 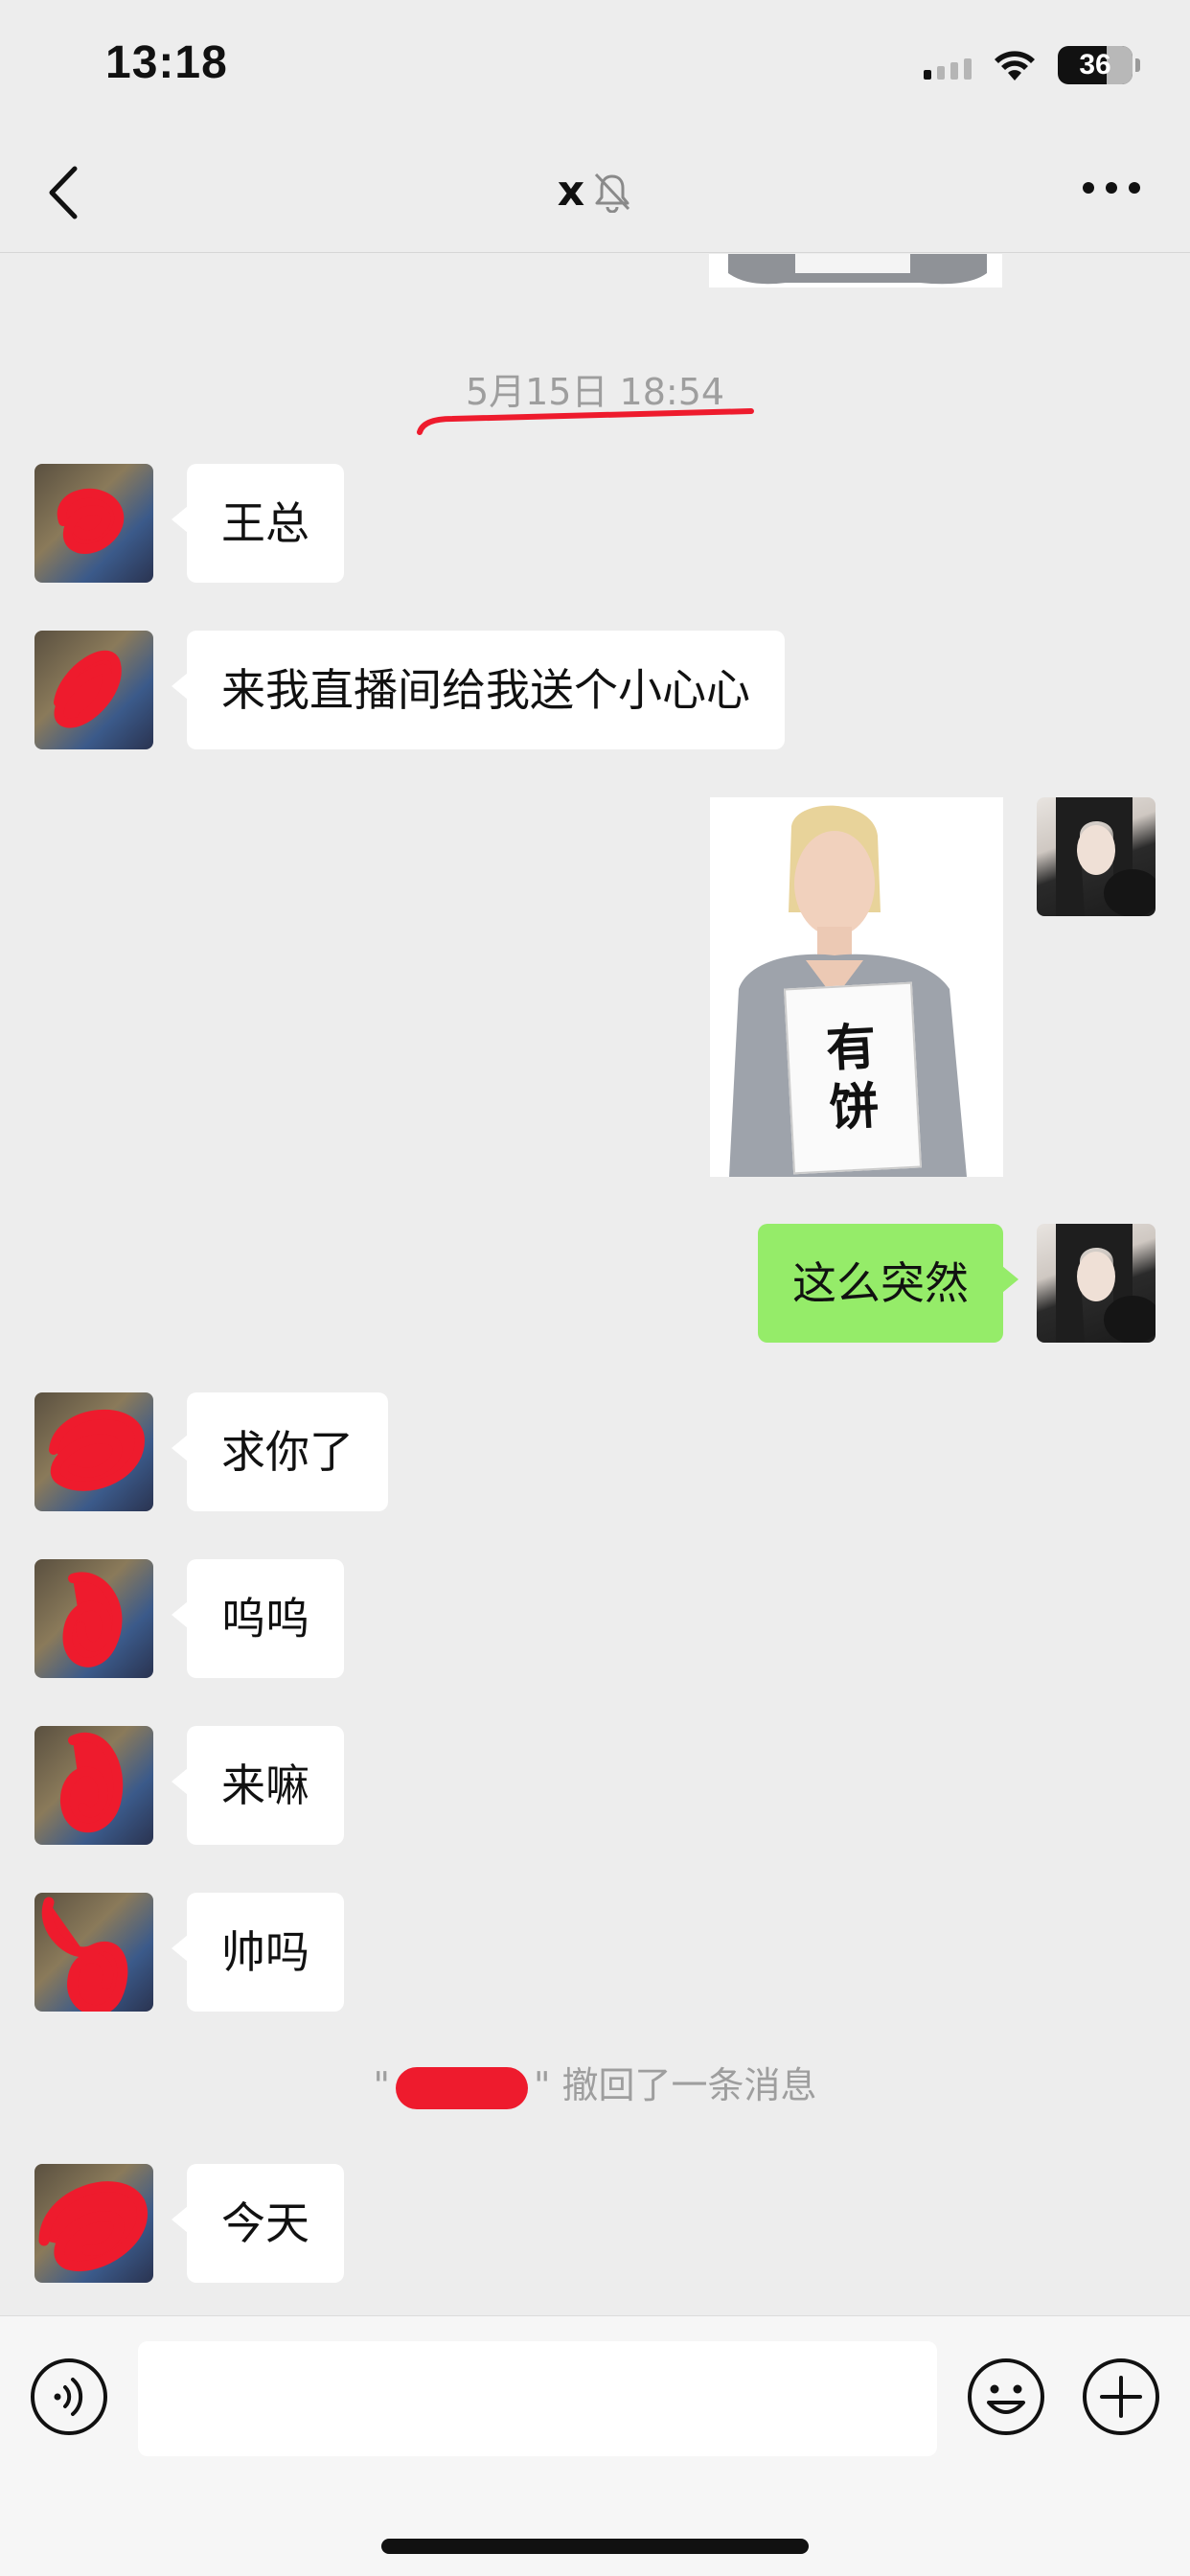 What do you see at coordinates (1015, 65) in the screenshot?
I see `wifi-icon` at bounding box center [1015, 65].